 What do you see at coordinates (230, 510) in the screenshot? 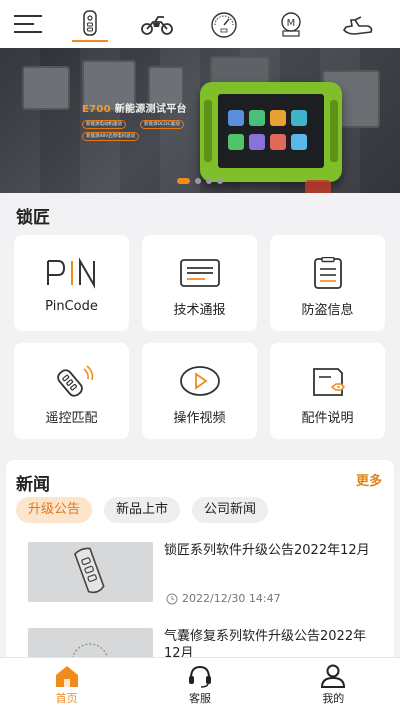
I see `tab-company-news: 公司新闻` at bounding box center [230, 510].